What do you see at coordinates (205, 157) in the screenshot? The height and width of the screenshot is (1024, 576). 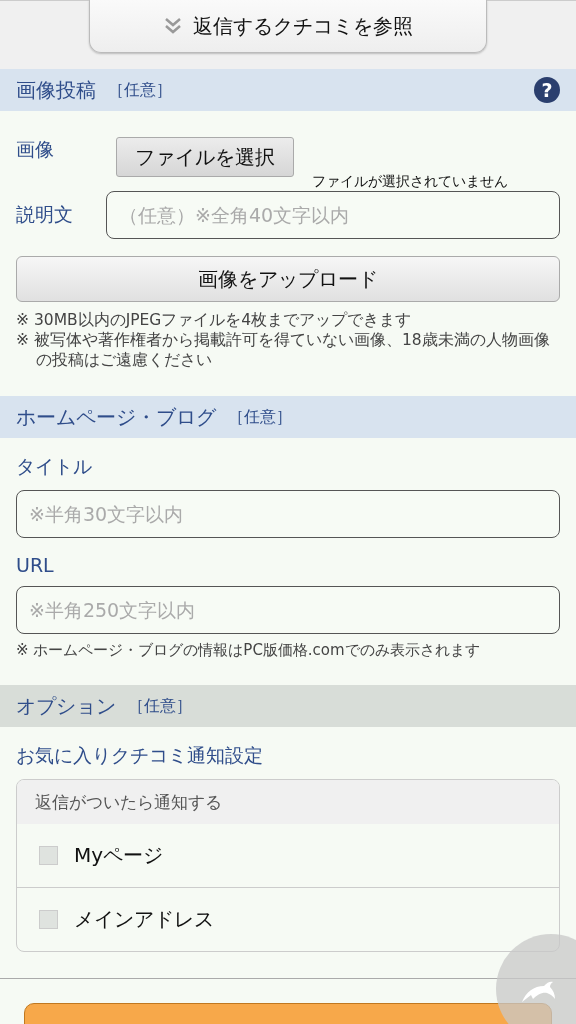 I see `choose-file-button: ファイルを選択` at bounding box center [205, 157].